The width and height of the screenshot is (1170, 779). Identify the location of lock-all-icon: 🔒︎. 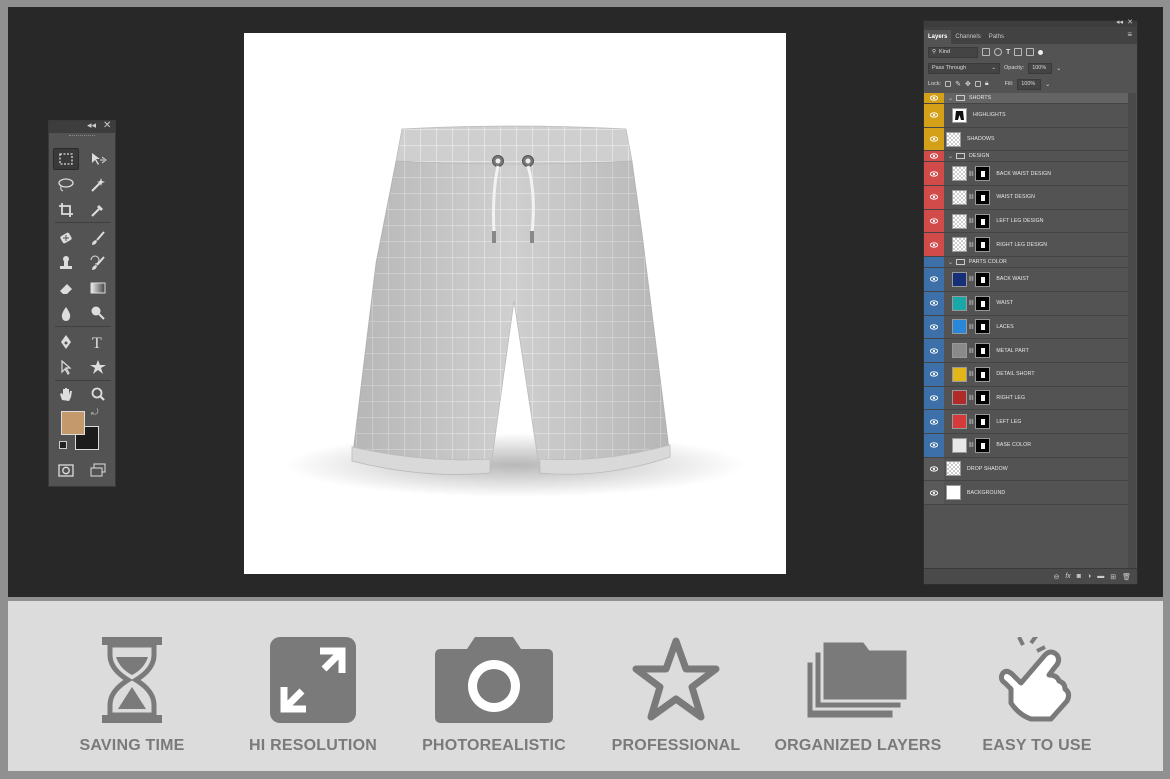
(987, 84).